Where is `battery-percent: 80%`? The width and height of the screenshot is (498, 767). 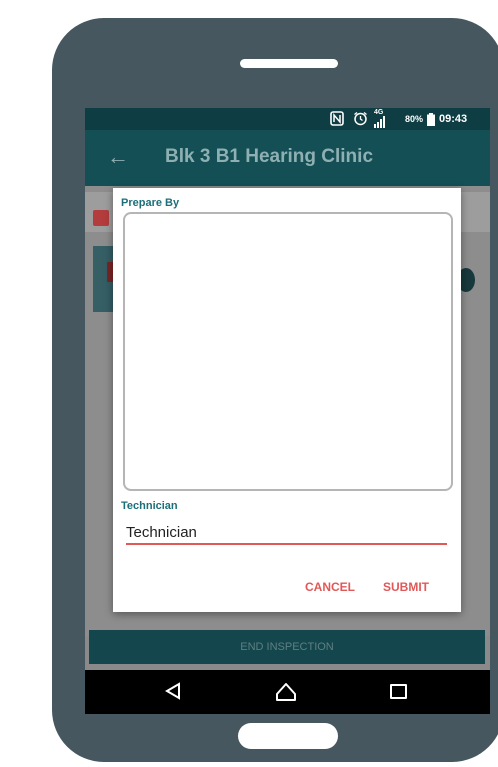
battery-percent: 80% is located at coordinates (414, 119).